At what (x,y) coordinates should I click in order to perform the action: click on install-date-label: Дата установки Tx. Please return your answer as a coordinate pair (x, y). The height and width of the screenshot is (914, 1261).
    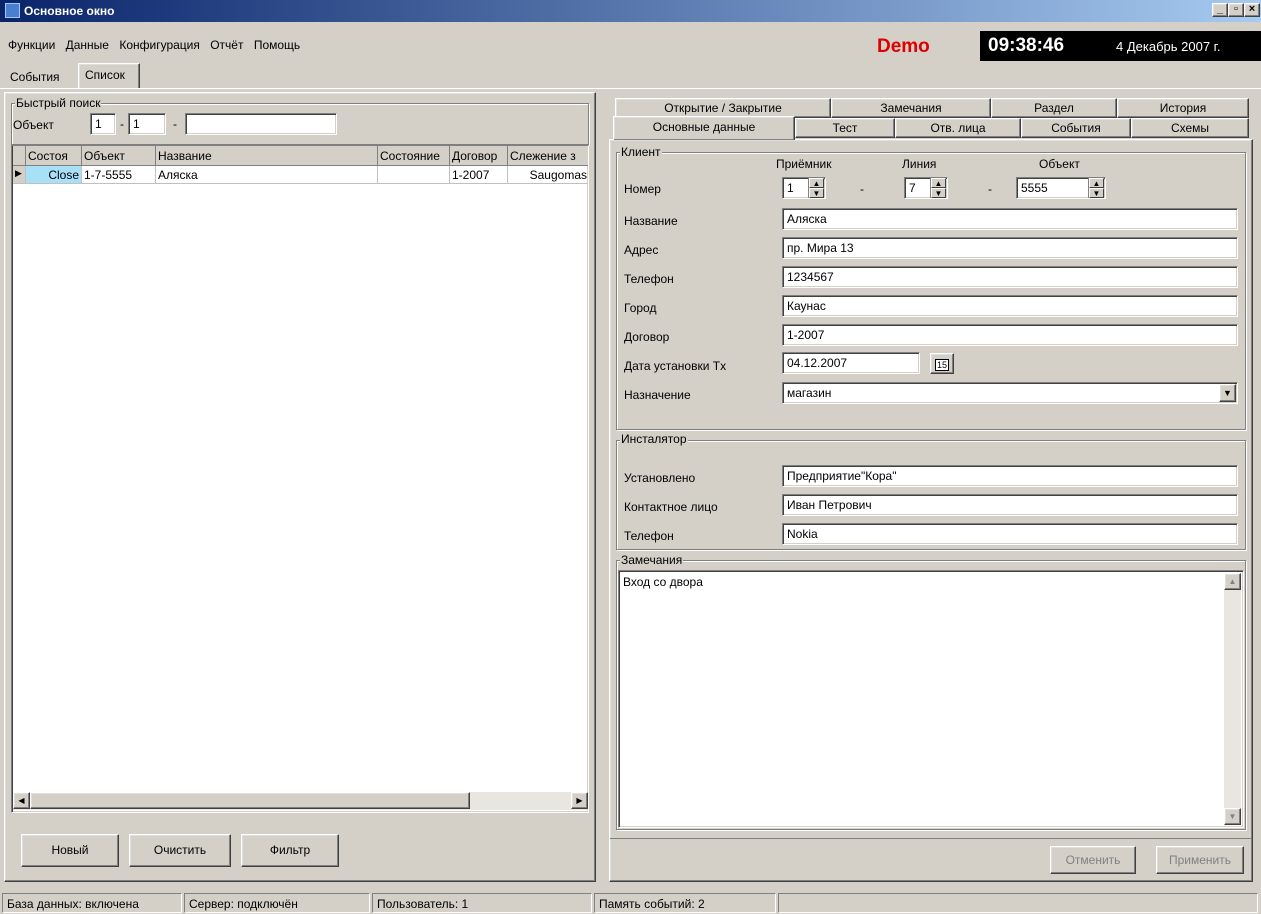
    Looking at the image, I should click on (675, 366).